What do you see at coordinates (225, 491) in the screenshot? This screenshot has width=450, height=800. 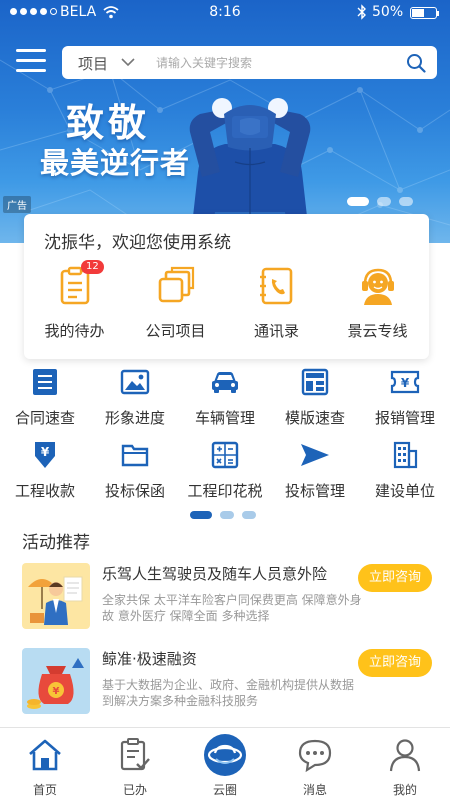 I see `grid-item-label: 工程印花税` at bounding box center [225, 491].